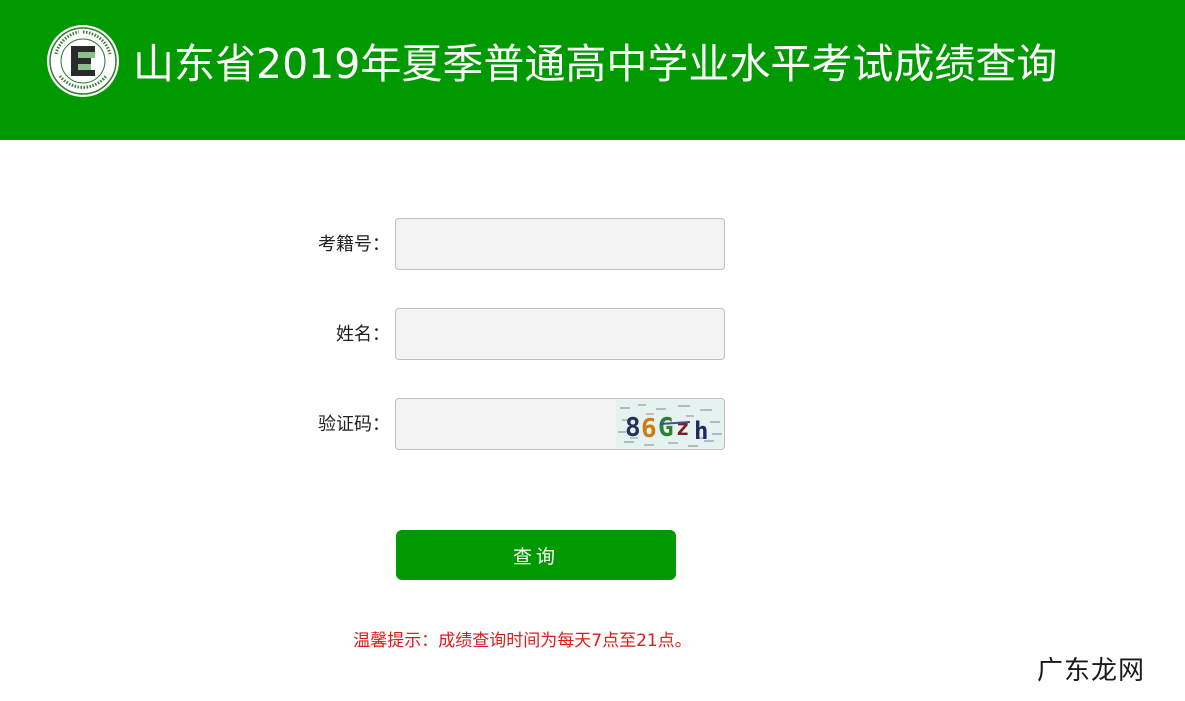  Describe the element at coordinates (354, 424) in the screenshot. I see `captcha-label: 验证码：` at that location.